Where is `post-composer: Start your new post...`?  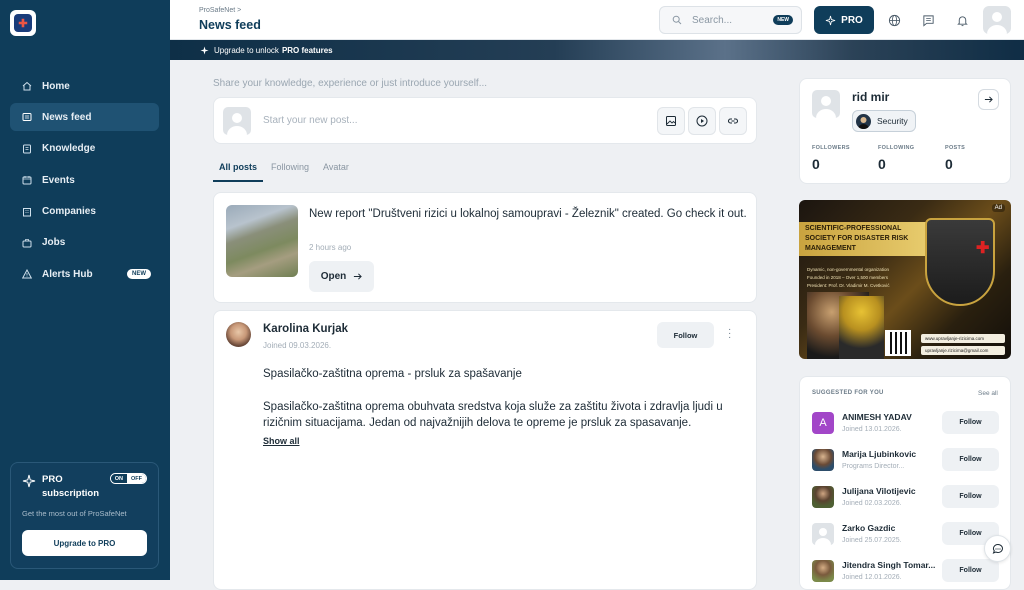
post-composer: Start your new post... is located at coordinates (485, 120).